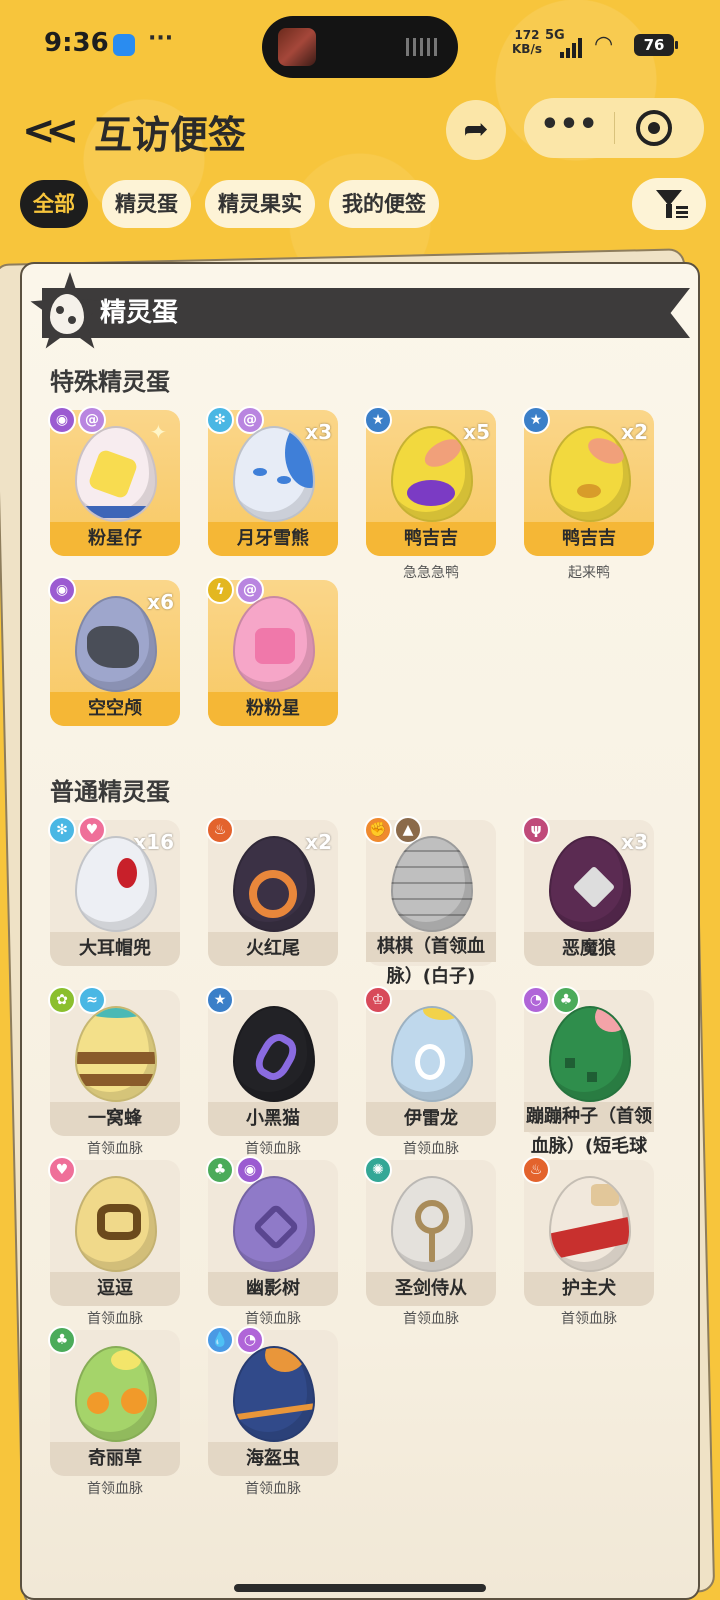 This screenshot has width=720, height=1600. What do you see at coordinates (115, 1459) in the screenshot?
I see `egg-name: 奇丽草` at bounding box center [115, 1459].